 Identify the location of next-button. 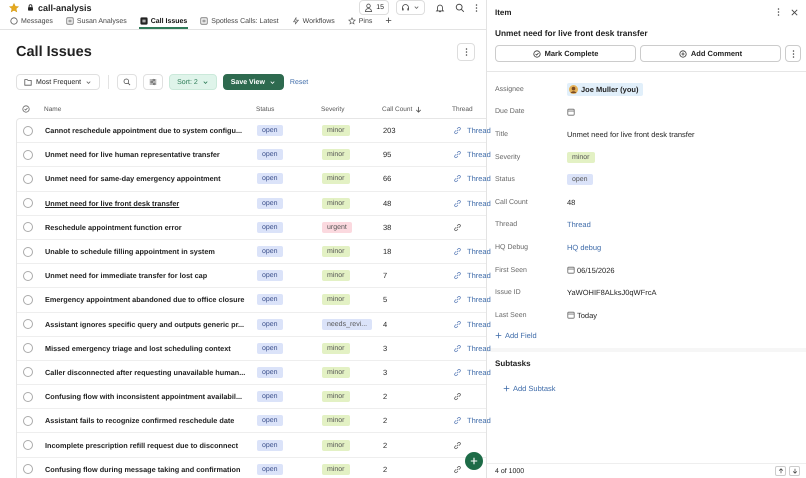
(794, 471).